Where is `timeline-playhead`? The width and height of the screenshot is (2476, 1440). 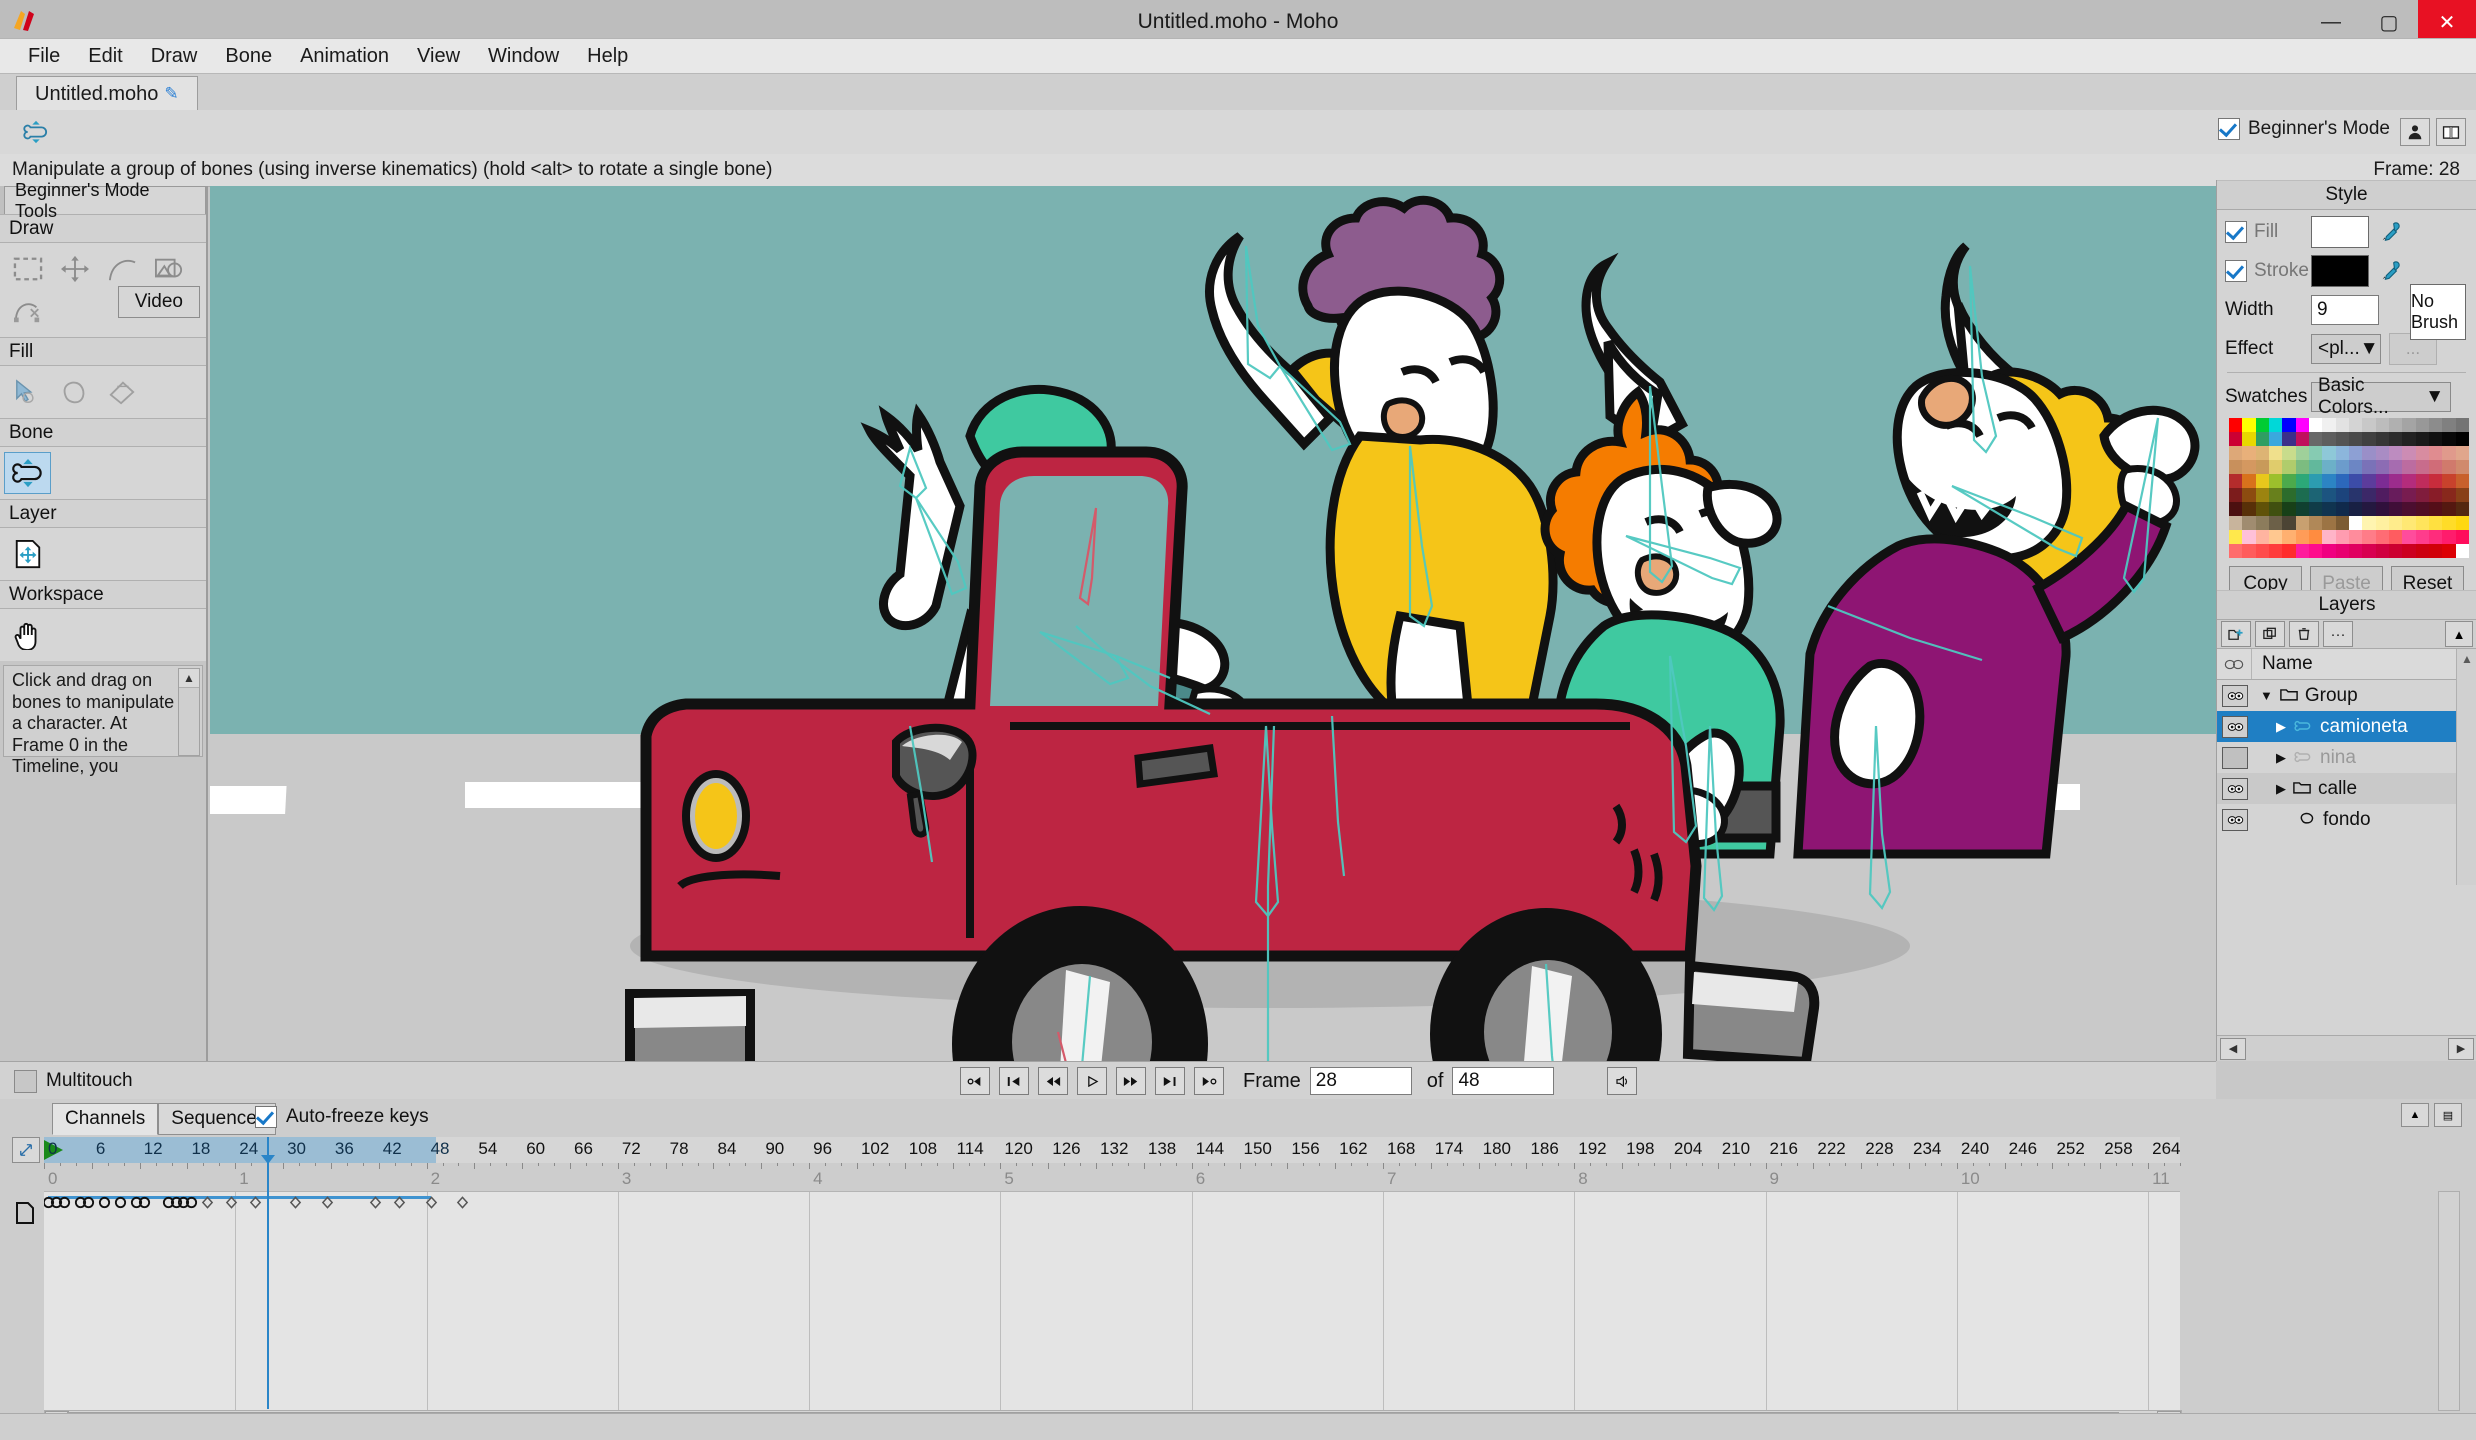
timeline-playhead is located at coordinates (268, 1273).